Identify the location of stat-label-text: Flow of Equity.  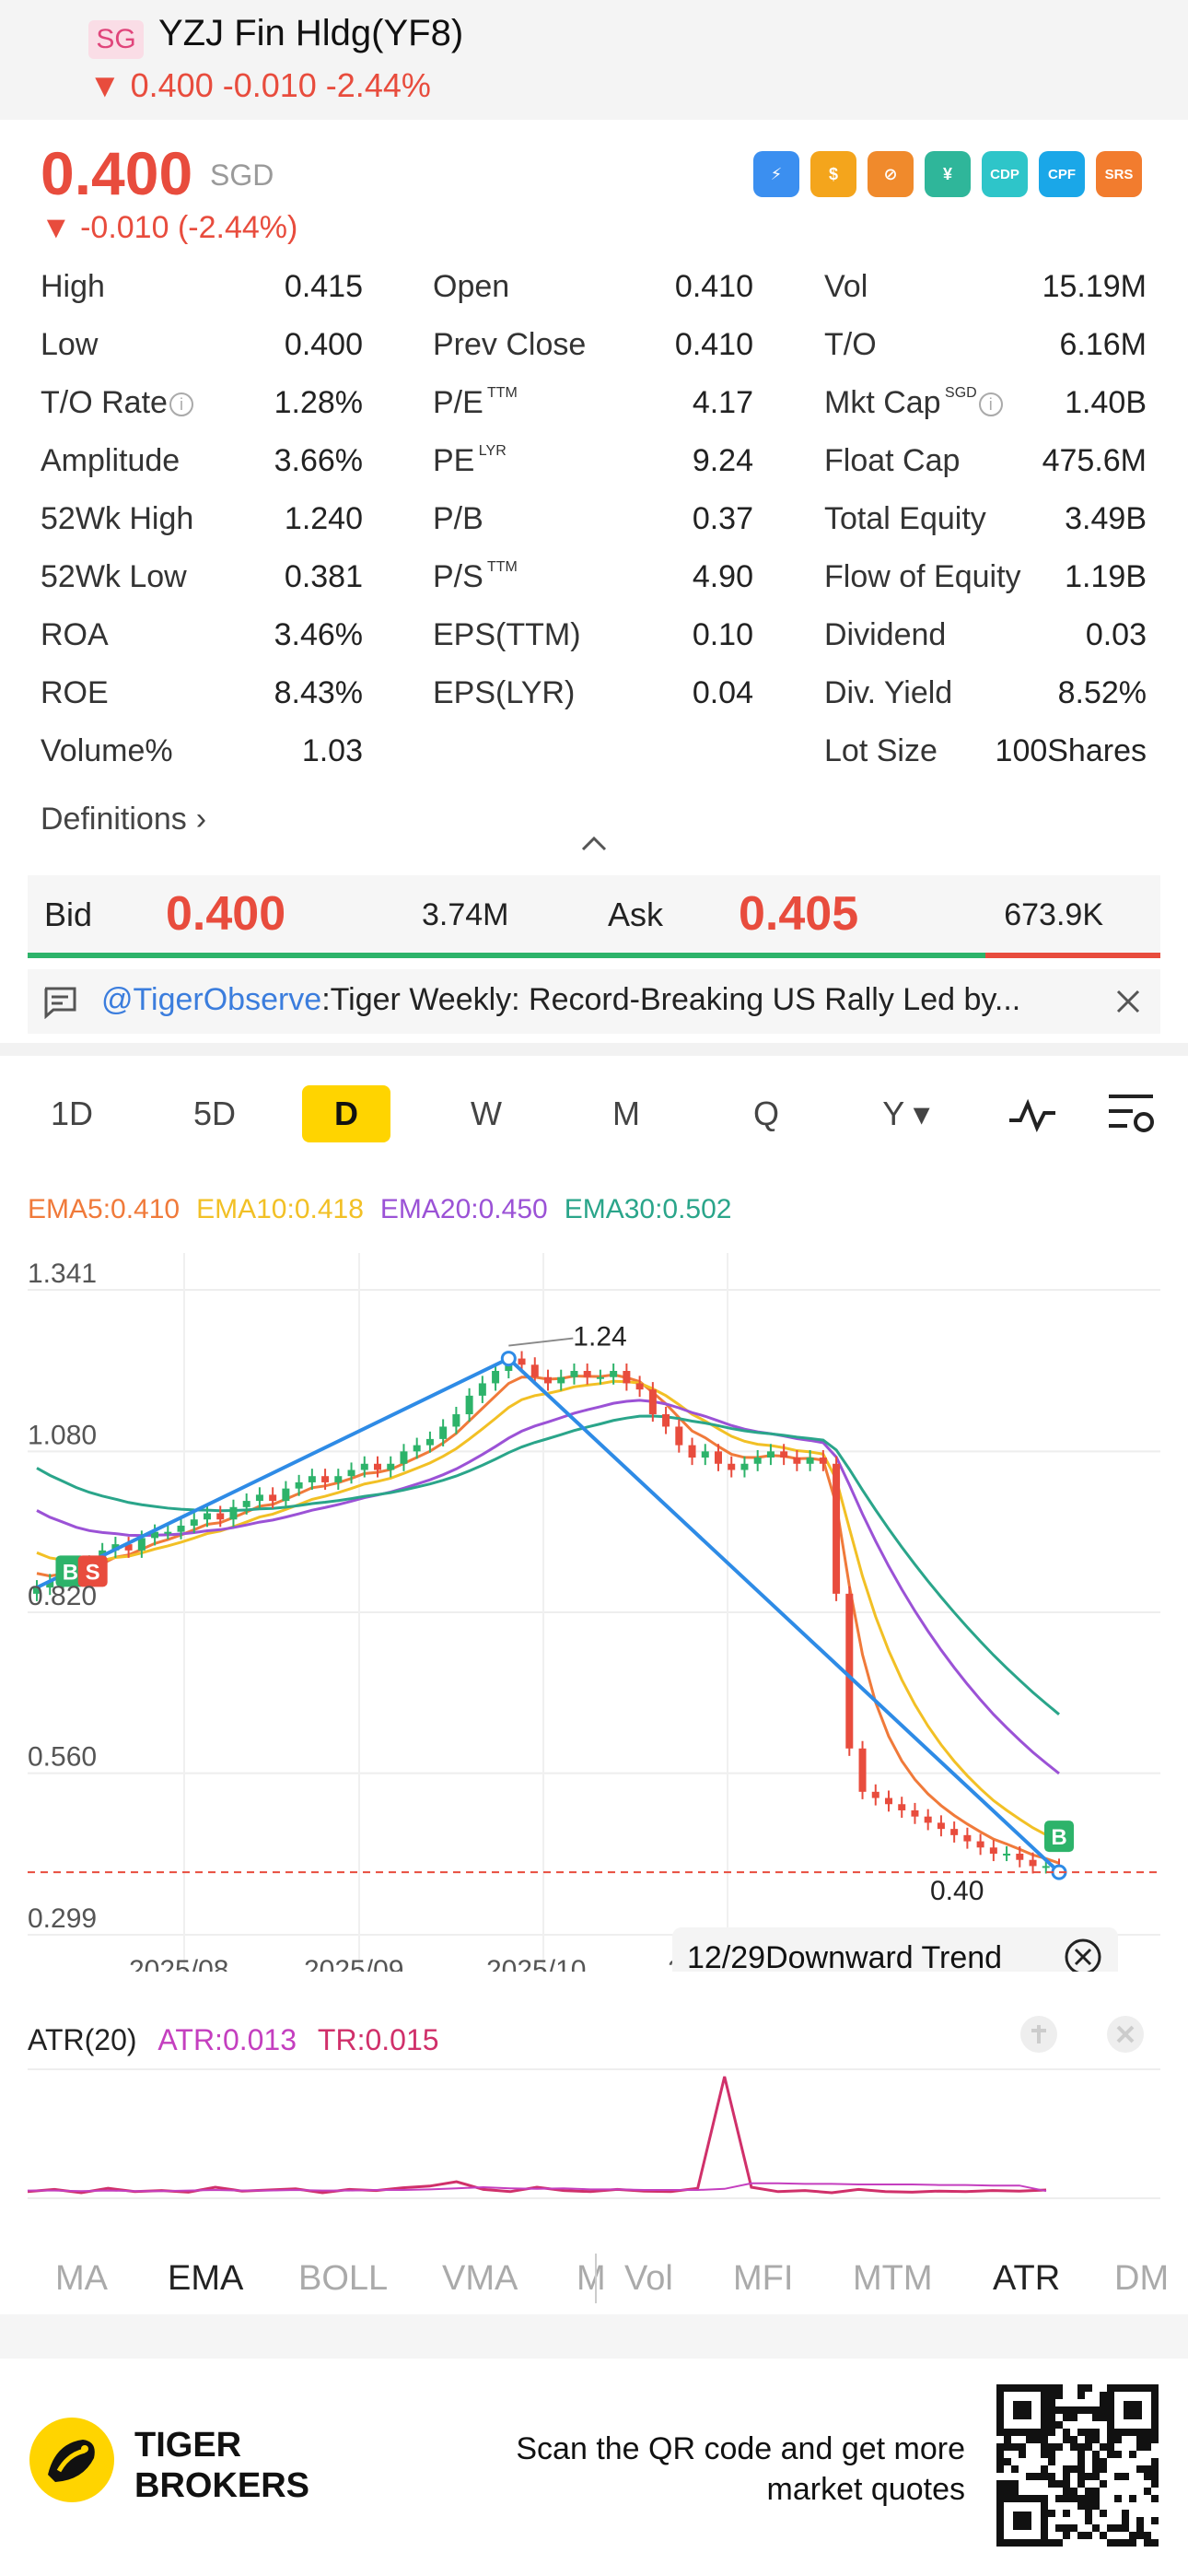
(922, 576).